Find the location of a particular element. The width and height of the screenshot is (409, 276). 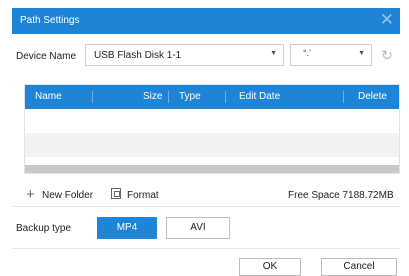

refresh-icon: ↻ is located at coordinates (387, 55).